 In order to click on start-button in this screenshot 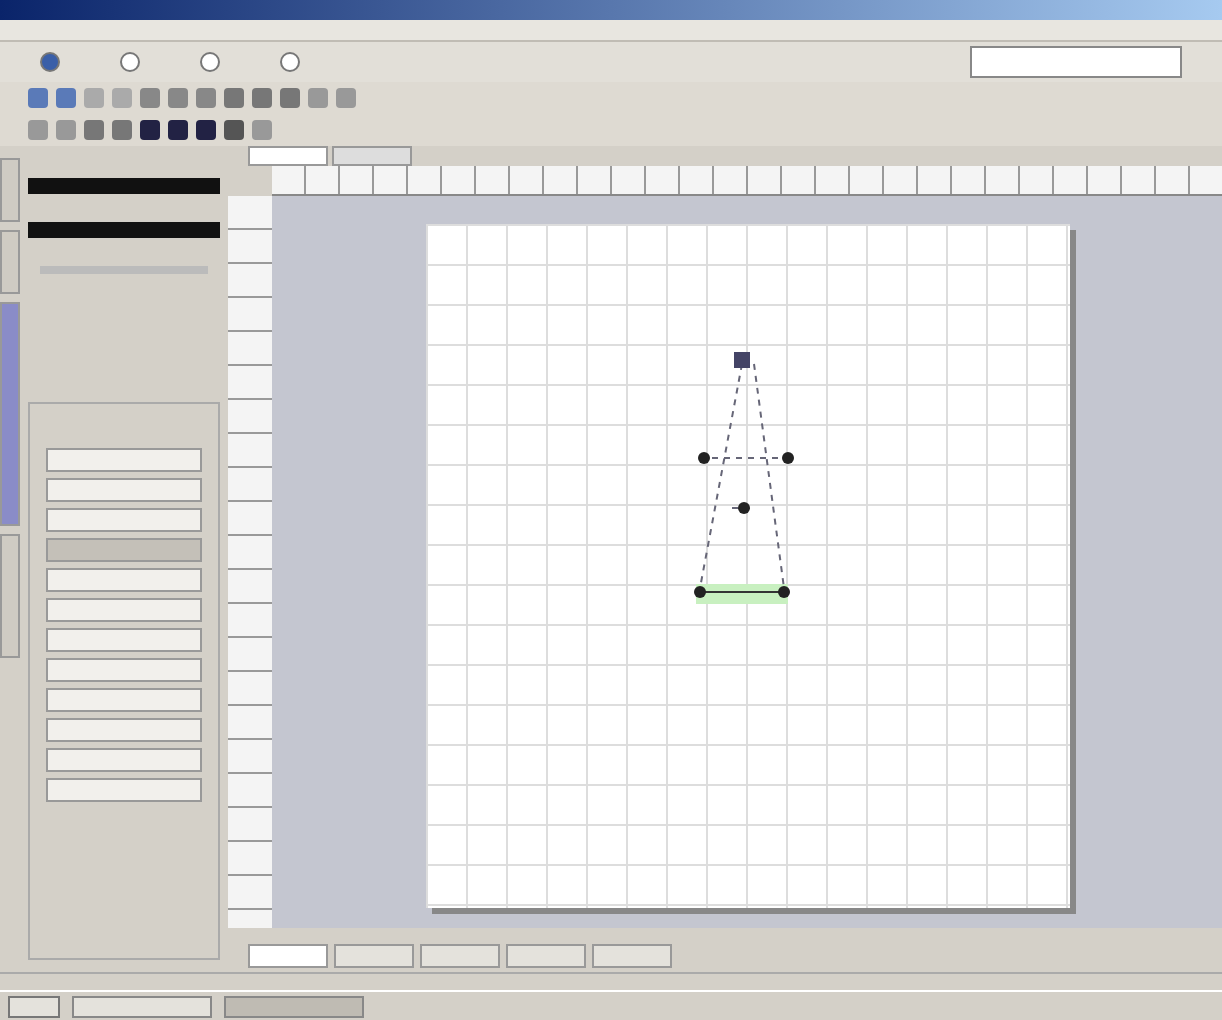, I will do `click(34, 1006)`.